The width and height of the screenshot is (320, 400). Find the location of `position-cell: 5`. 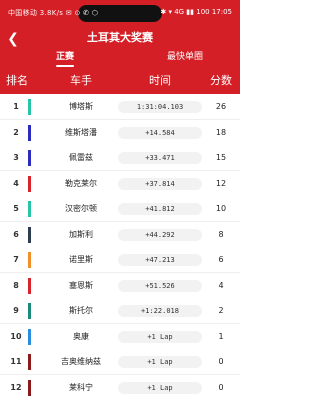

position-cell: 5 is located at coordinates (16, 208).